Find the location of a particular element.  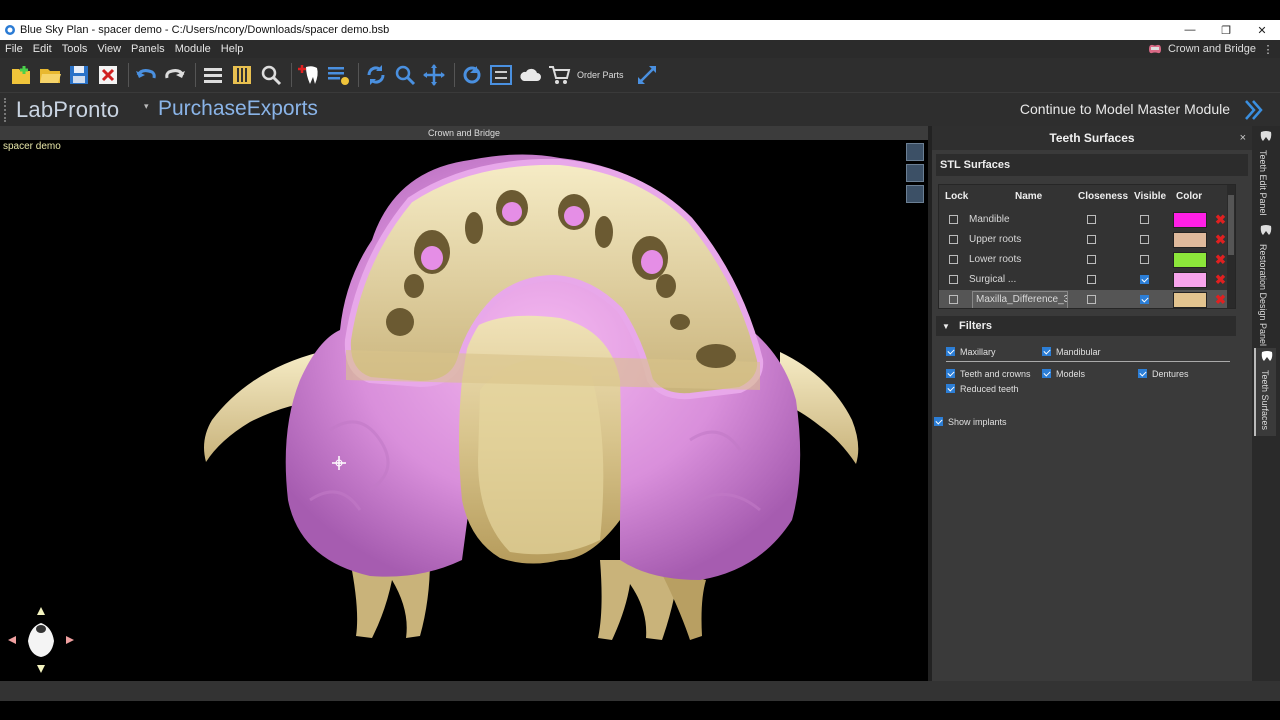

refresh-button is located at coordinates (376, 75).